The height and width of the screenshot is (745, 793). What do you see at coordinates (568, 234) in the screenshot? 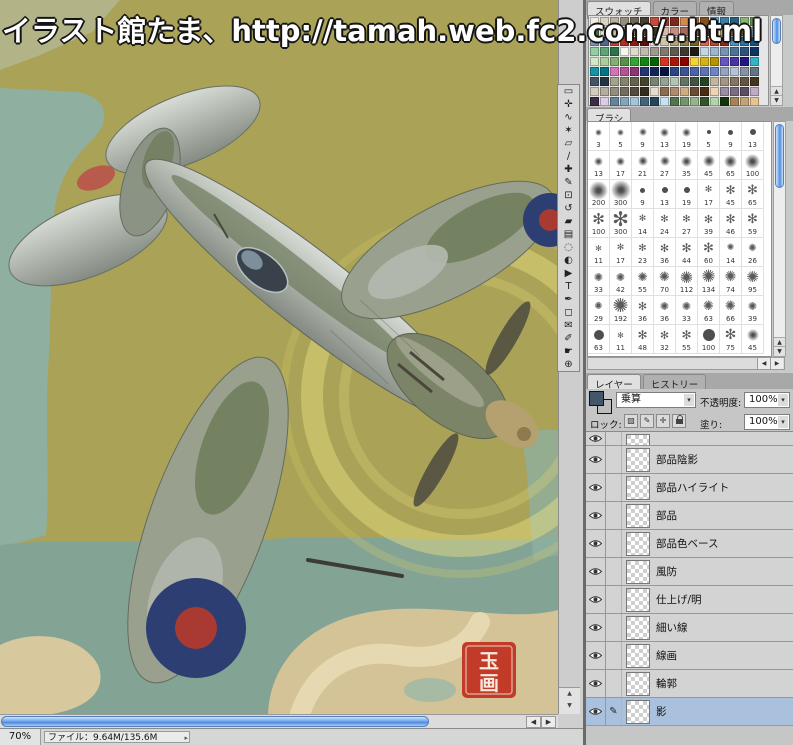
I see `gradient-tool: ▤` at bounding box center [568, 234].